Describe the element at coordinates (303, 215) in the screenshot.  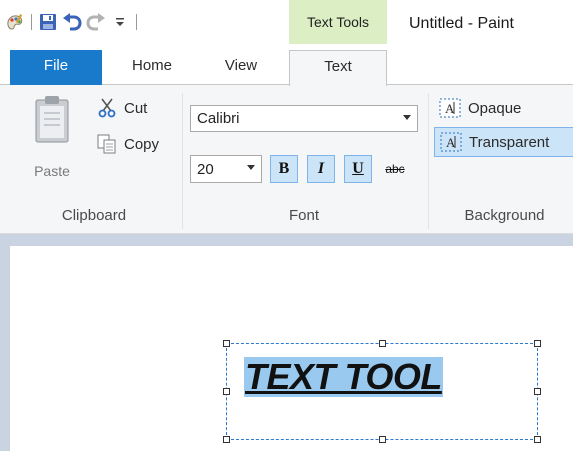
I see `font-group-label: Font` at that location.